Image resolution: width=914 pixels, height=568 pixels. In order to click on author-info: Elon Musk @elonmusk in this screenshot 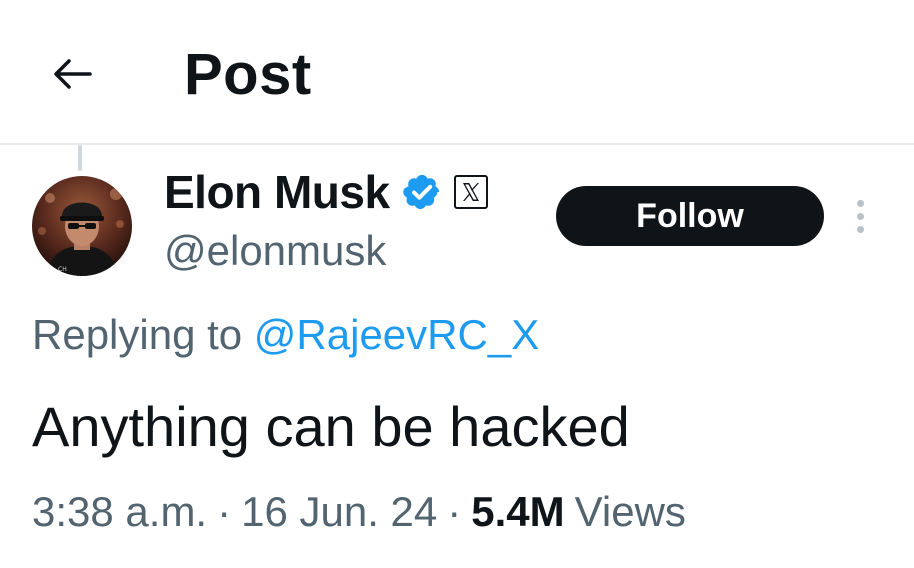, I will do `click(326, 221)`.